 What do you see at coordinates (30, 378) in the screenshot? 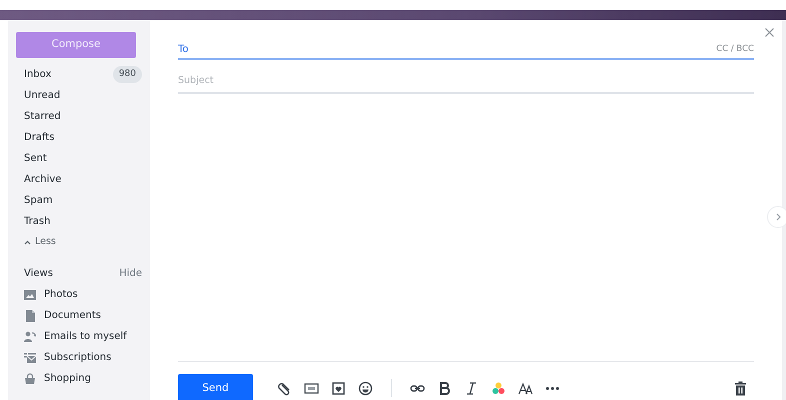
I see `shopping-bag-icon` at bounding box center [30, 378].